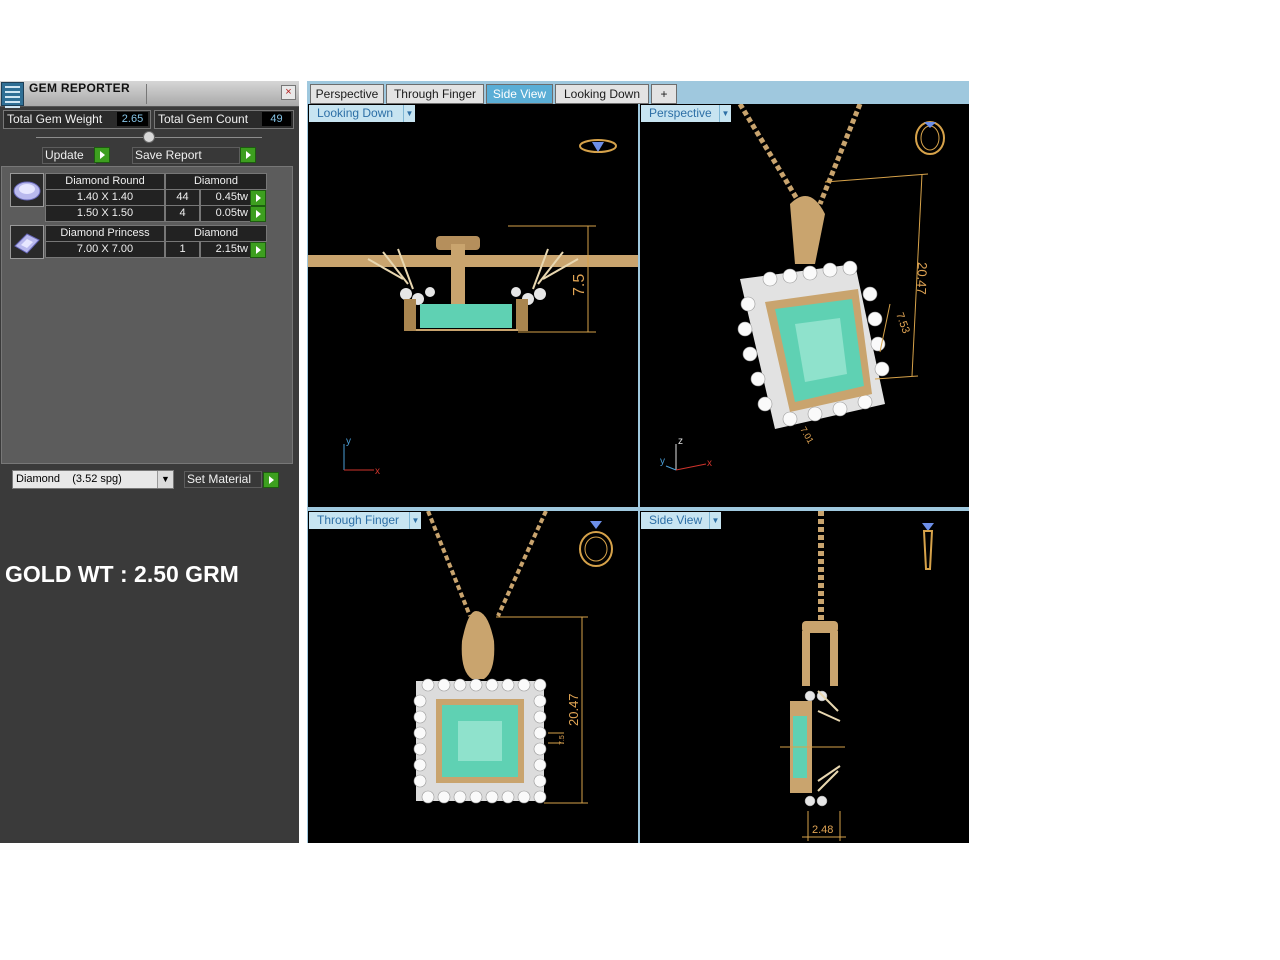  I want to click on viewport-looking-down: 7.5 y x Looking Down ▼, so click(473, 305).